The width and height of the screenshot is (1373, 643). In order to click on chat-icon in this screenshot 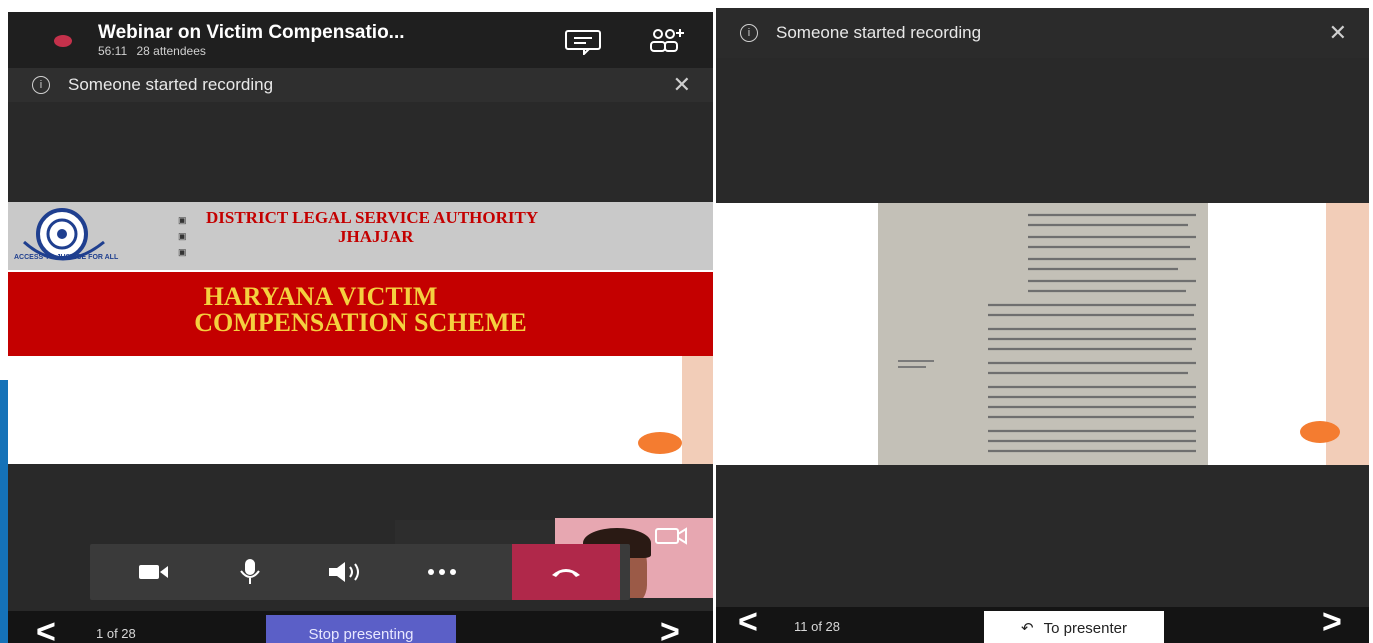, I will do `click(583, 44)`.